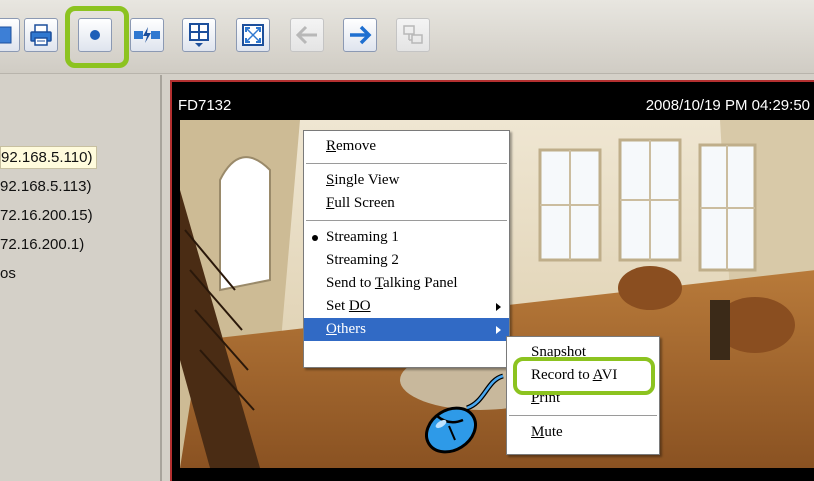 The image size is (814, 481). I want to click on connect-icon, so click(147, 35).